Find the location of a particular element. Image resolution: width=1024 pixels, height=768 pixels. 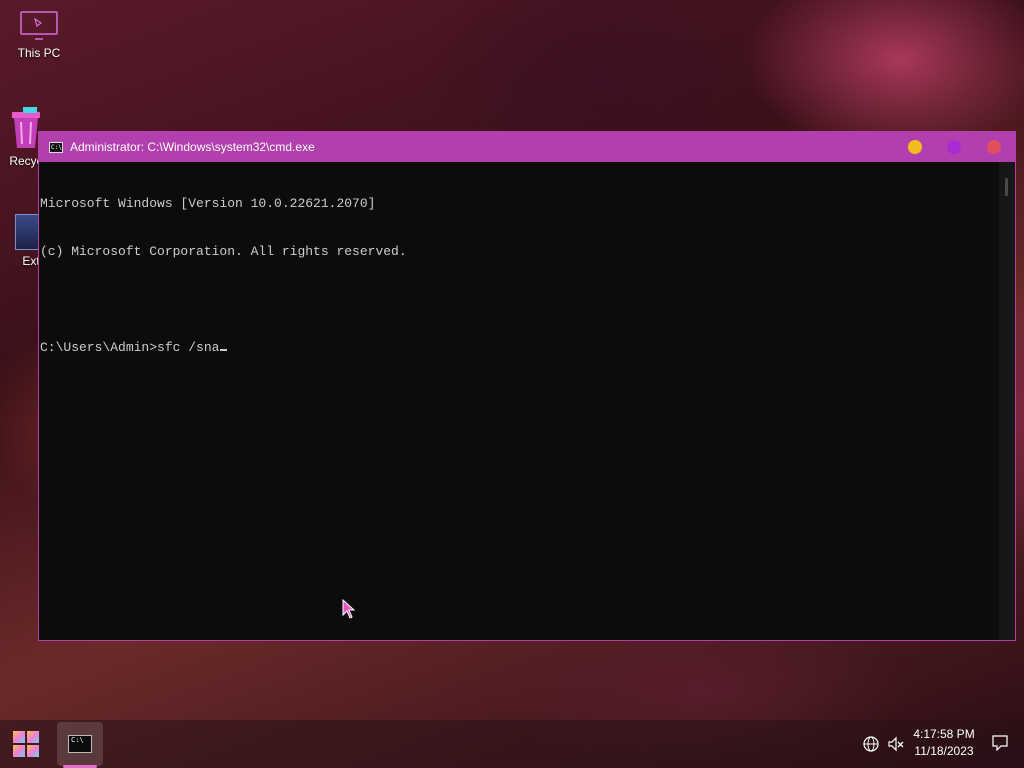

close-button is located at coordinates (994, 147).